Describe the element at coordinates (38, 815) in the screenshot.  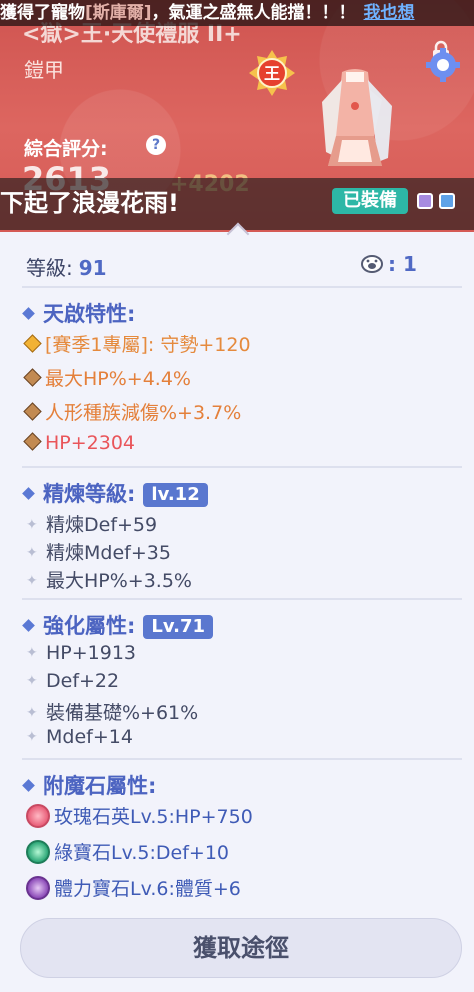
I see `rose-quartz-gem-icon` at that location.